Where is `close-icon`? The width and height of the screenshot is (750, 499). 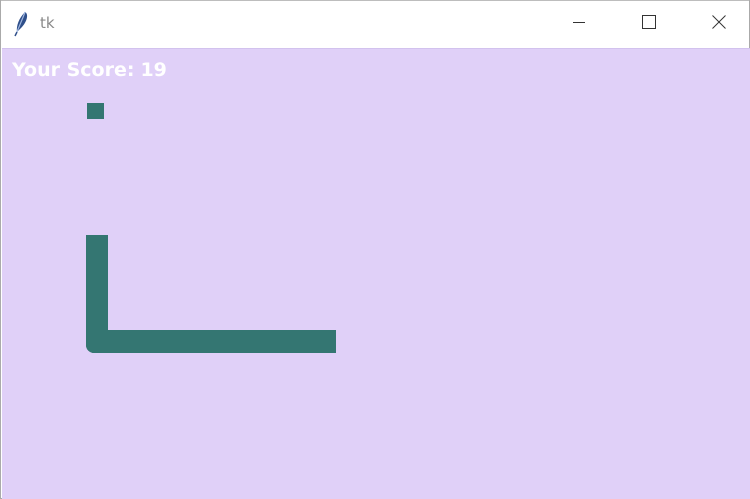
close-icon is located at coordinates (719, 24).